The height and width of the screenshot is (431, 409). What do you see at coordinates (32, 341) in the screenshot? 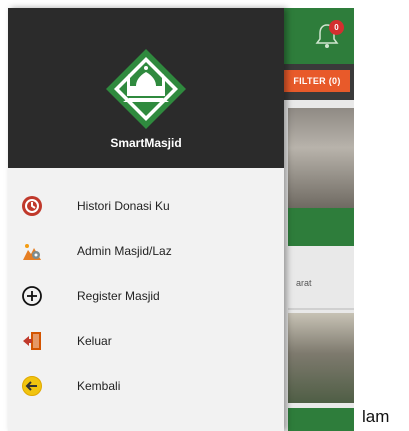
I see `logout-door-icon` at bounding box center [32, 341].